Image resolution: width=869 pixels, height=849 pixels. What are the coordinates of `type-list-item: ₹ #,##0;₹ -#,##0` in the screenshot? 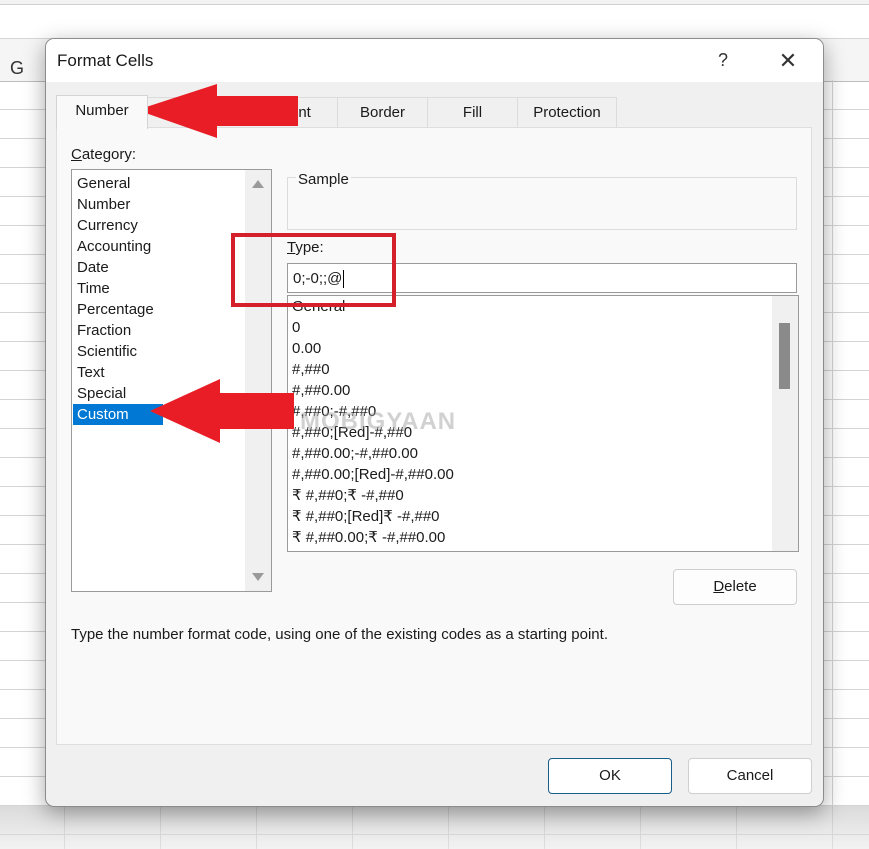 It's located at (348, 495).